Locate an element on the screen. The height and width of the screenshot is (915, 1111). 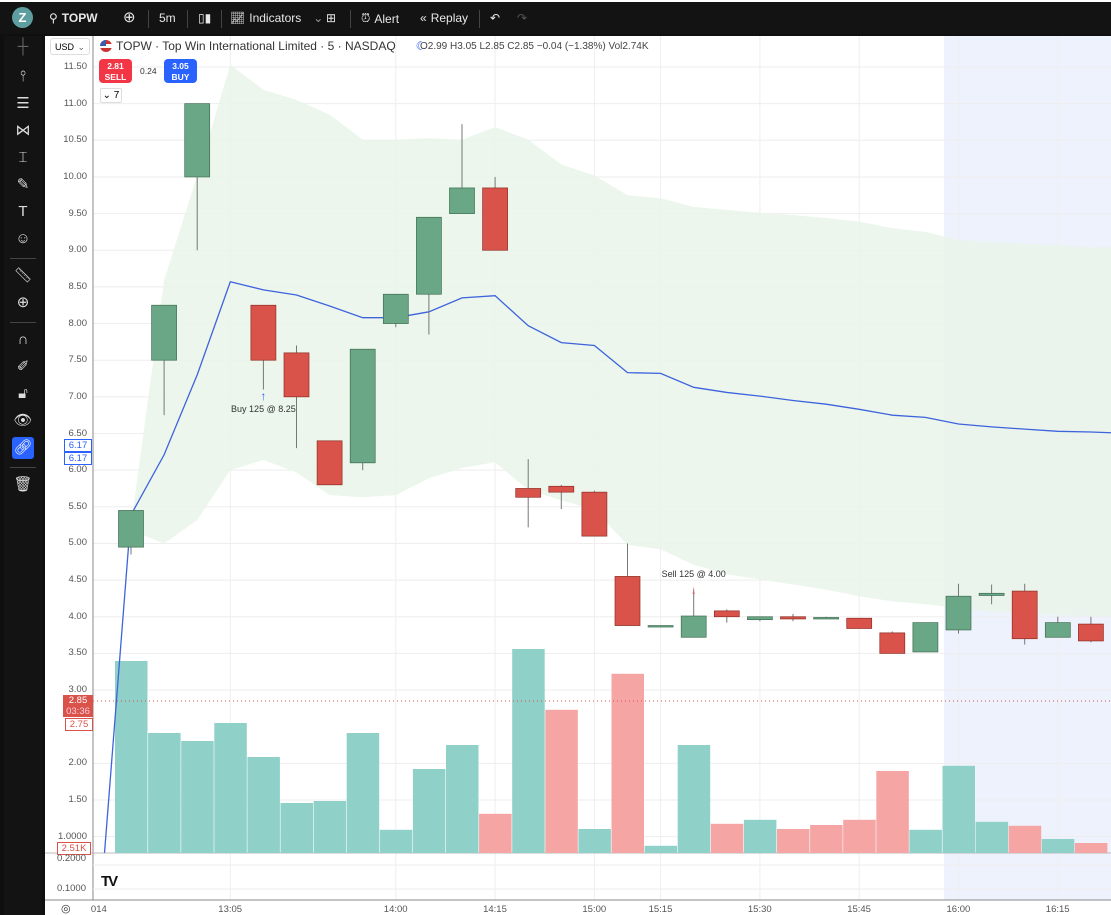
tradingview-logo: TV is located at coordinates (109, 881).